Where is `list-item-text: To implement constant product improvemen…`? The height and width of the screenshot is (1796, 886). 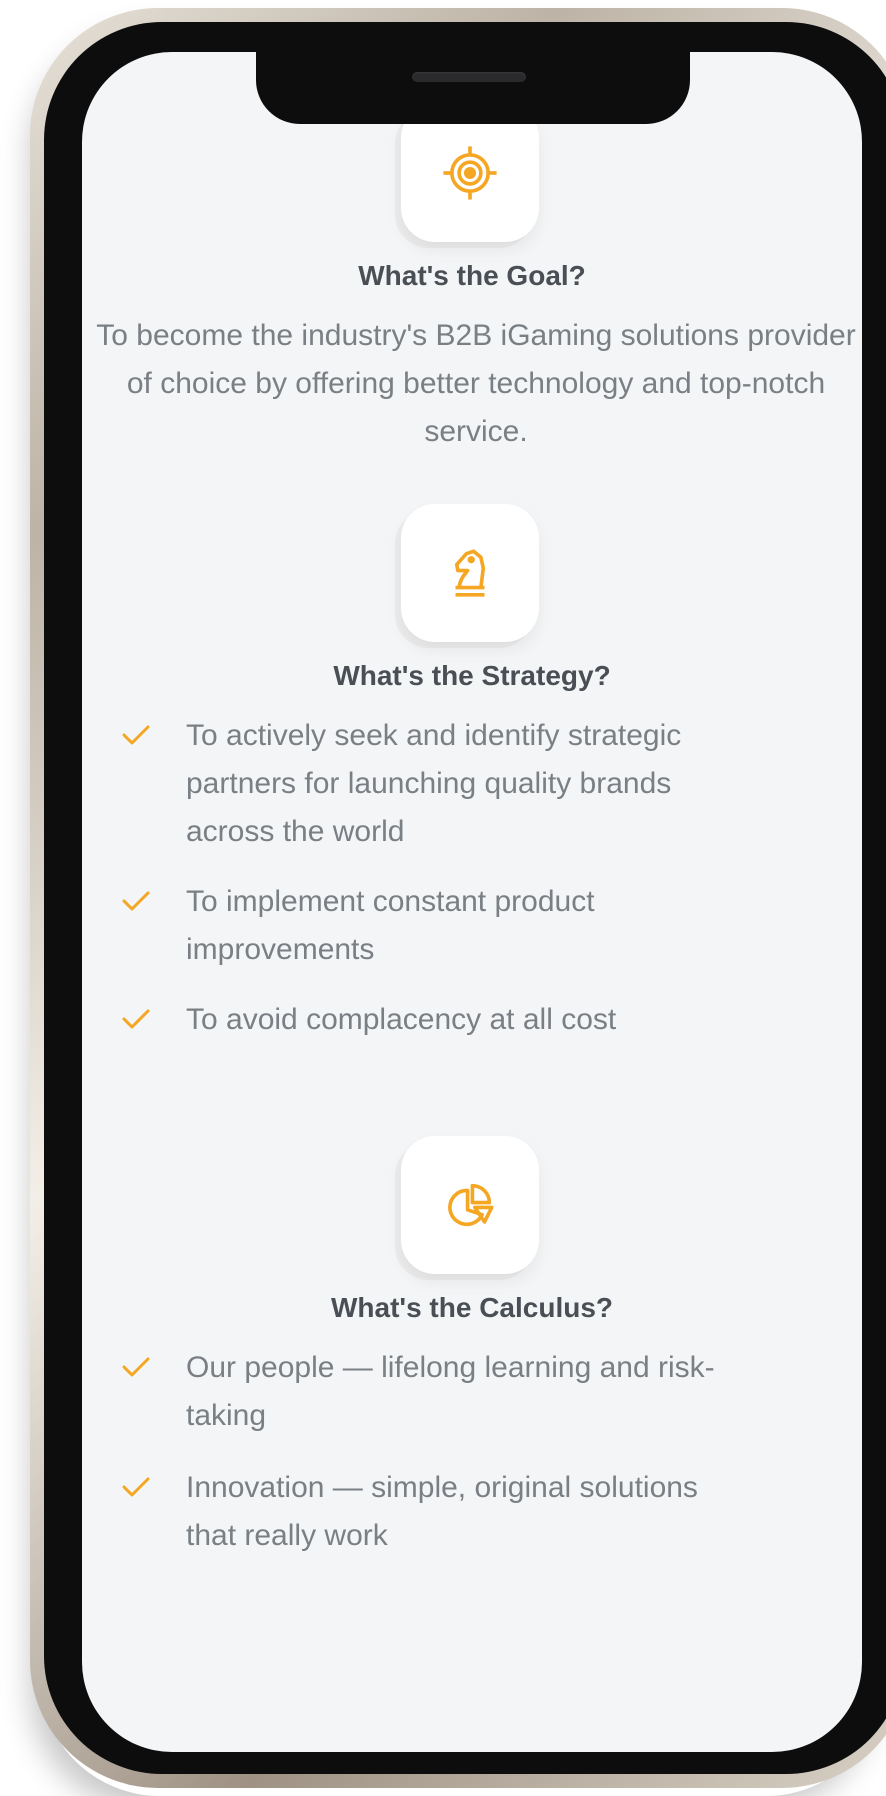 list-item-text: To implement constant product improvemen… is located at coordinates (390, 925).